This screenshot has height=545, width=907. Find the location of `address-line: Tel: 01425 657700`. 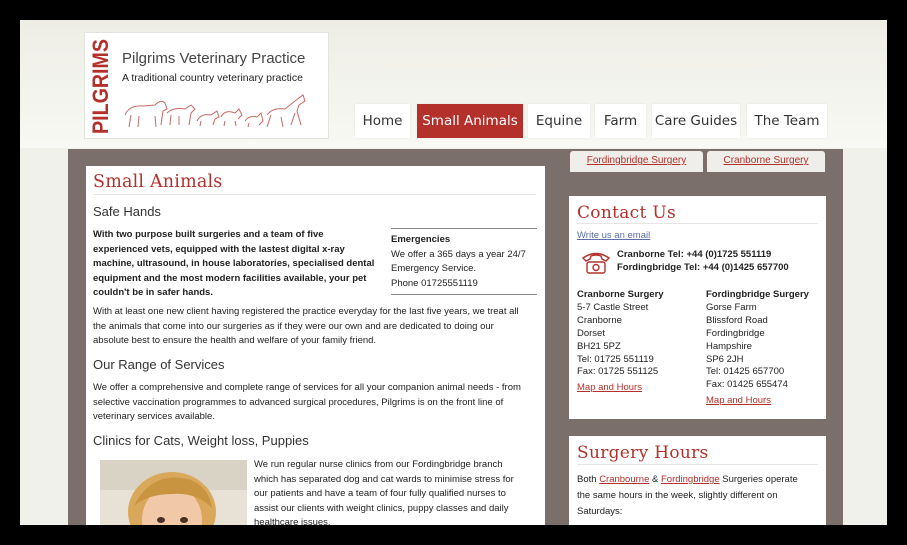

address-line: Tel: 01425 657700 is located at coordinates (745, 372).